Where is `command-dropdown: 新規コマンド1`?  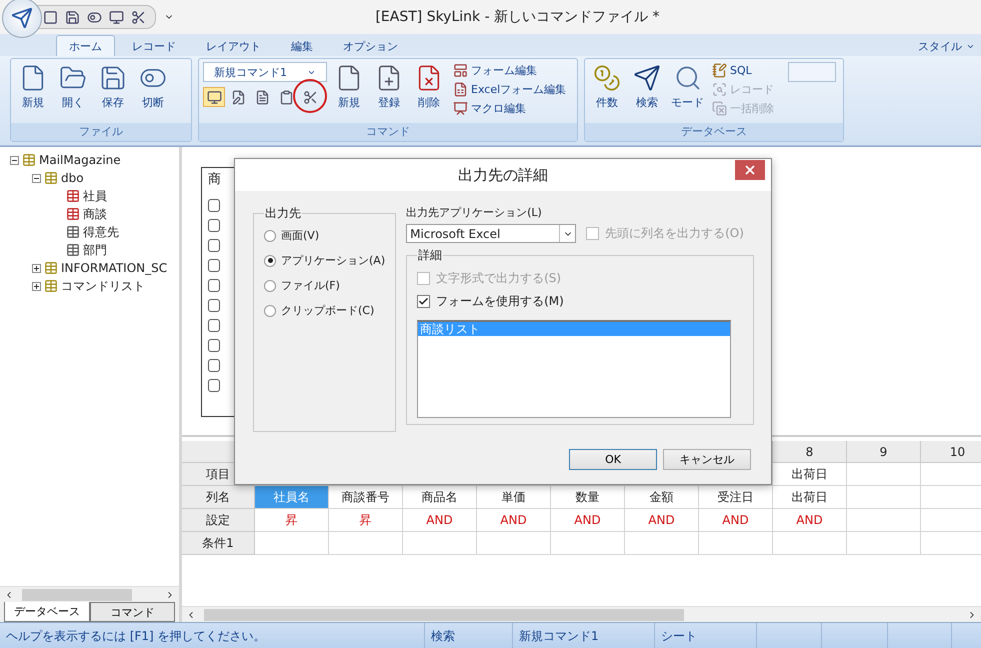
command-dropdown: 新規コマンド1 is located at coordinates (265, 72).